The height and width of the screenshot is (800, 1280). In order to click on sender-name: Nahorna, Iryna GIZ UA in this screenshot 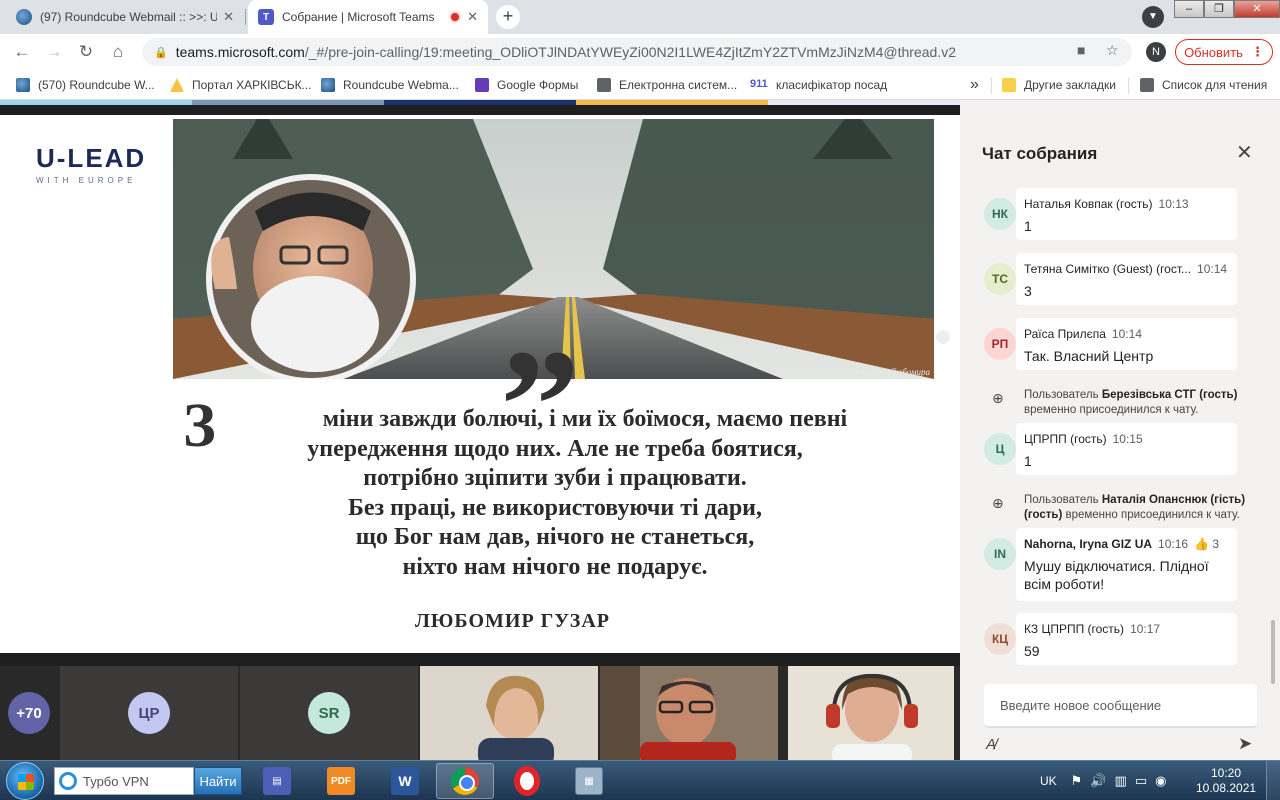, I will do `click(1088, 544)`.